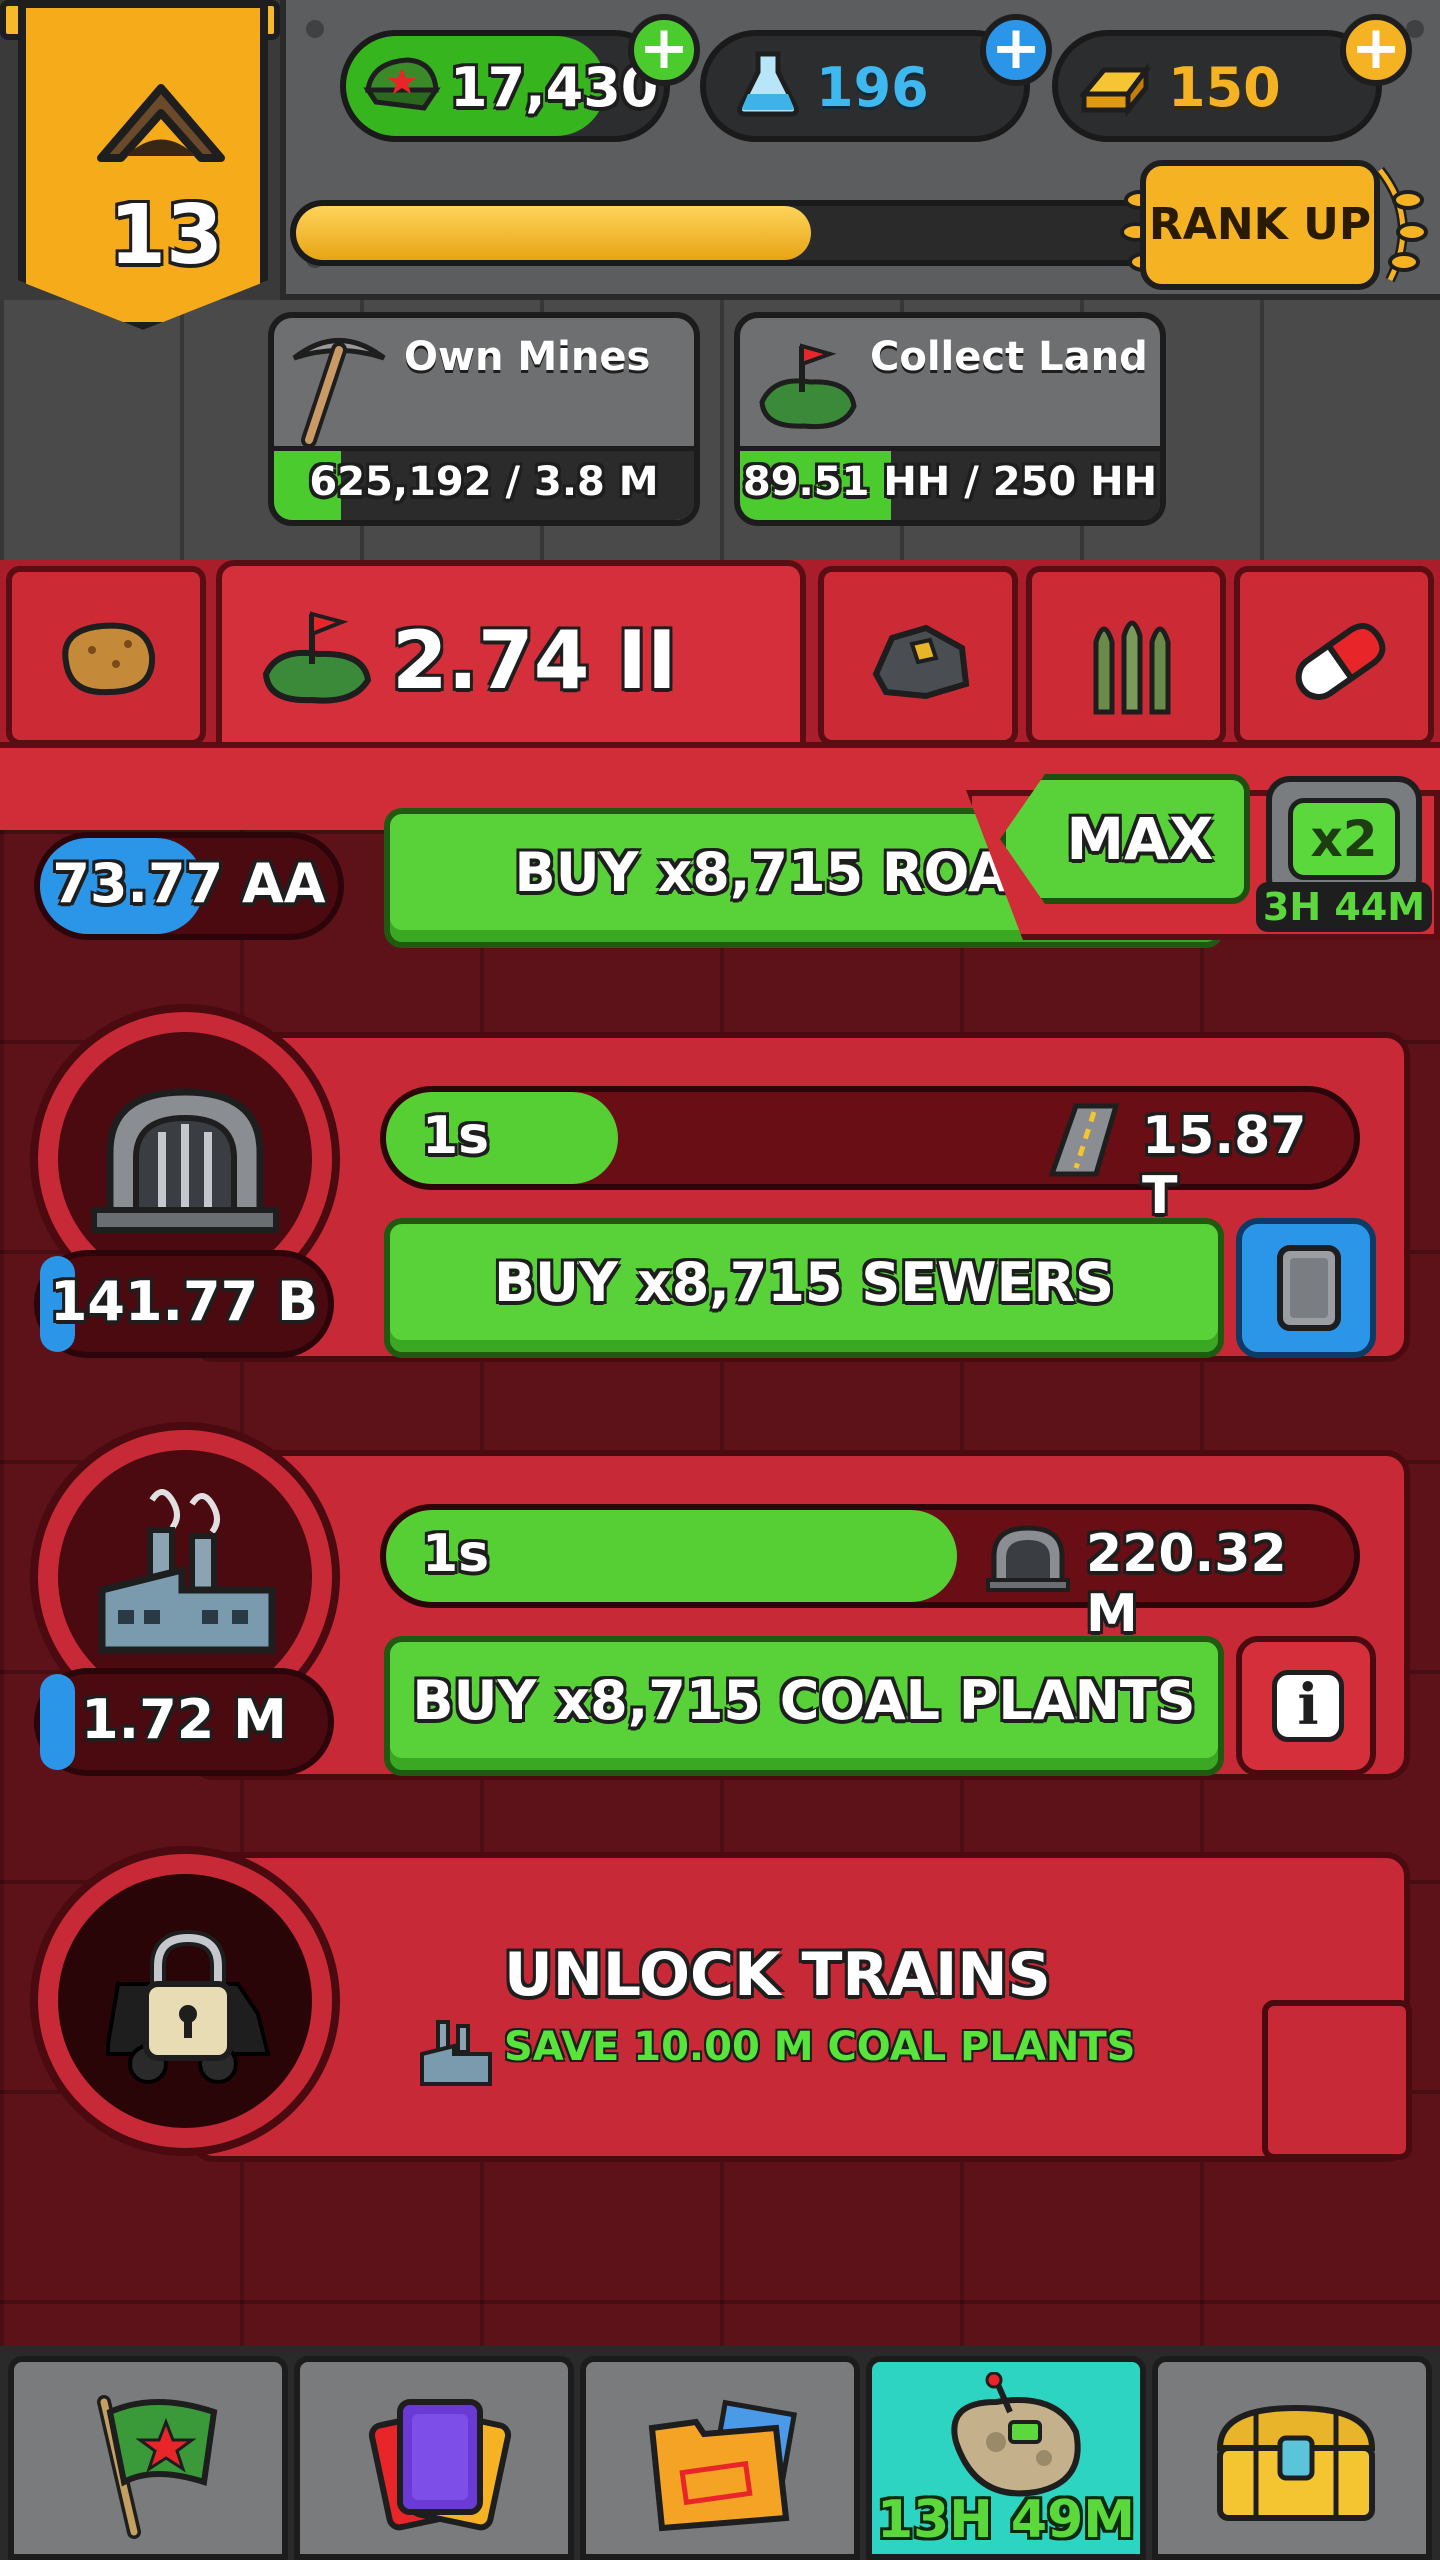 Image resolution: width=1440 pixels, height=2560 pixels. What do you see at coordinates (143, 165) in the screenshot?
I see `rank-banner: 13` at bounding box center [143, 165].